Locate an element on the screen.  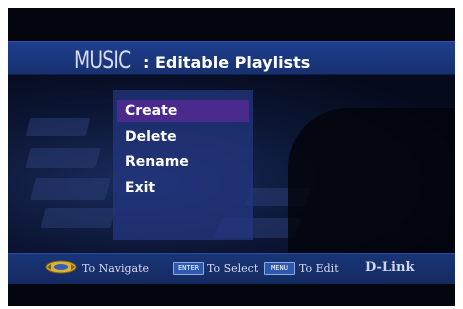
menu-item-delete: Delete is located at coordinates (183, 137).